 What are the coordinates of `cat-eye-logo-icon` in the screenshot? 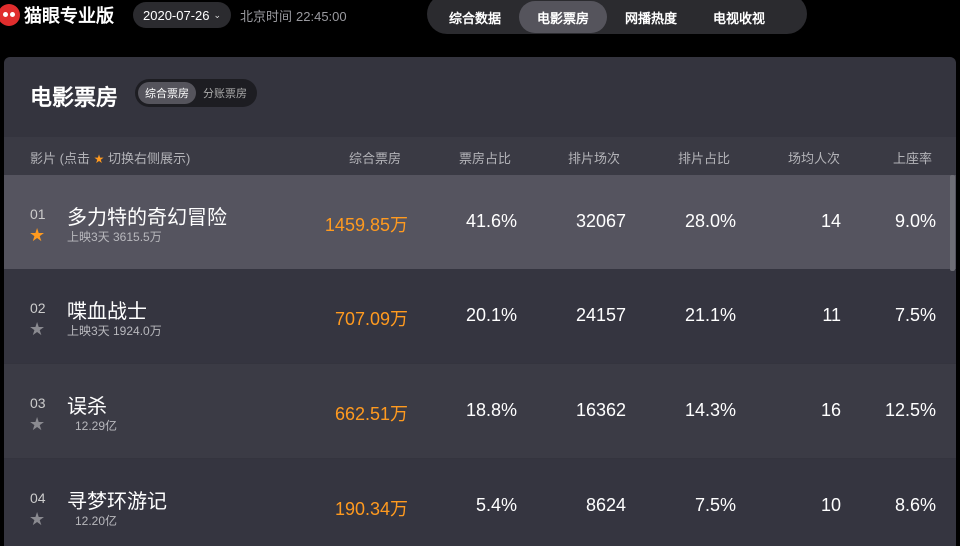 It's located at (10, 15).